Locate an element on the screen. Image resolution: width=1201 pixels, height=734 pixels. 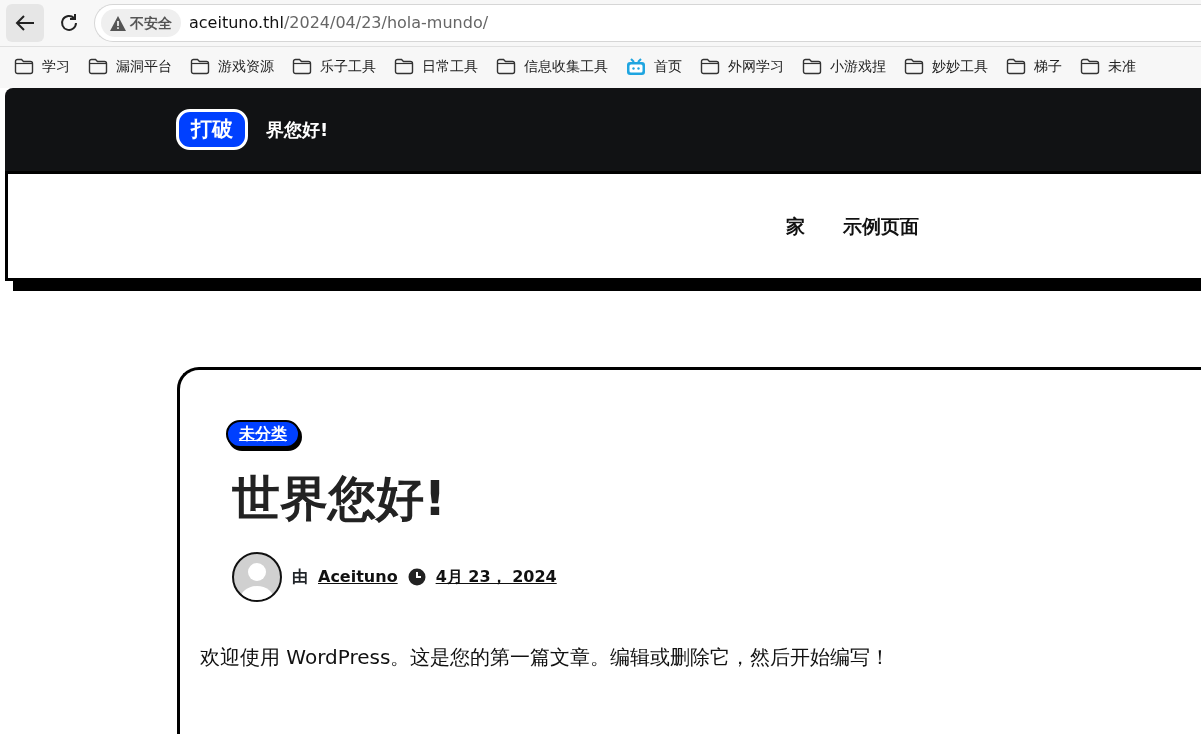
byline-prefix: 由 is located at coordinates (300, 576).